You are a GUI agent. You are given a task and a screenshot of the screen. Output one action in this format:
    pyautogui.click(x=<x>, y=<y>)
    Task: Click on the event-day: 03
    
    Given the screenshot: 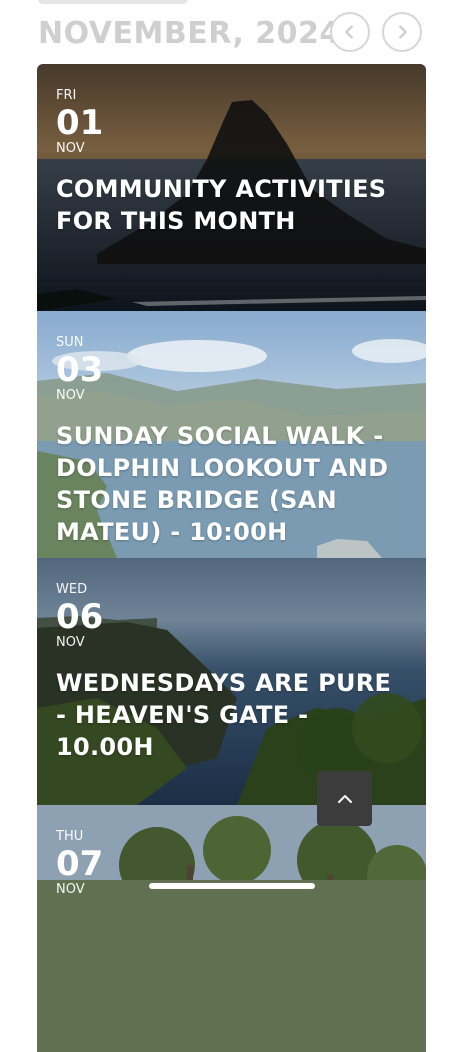 What is the action you would take?
    pyautogui.click(x=80, y=370)
    